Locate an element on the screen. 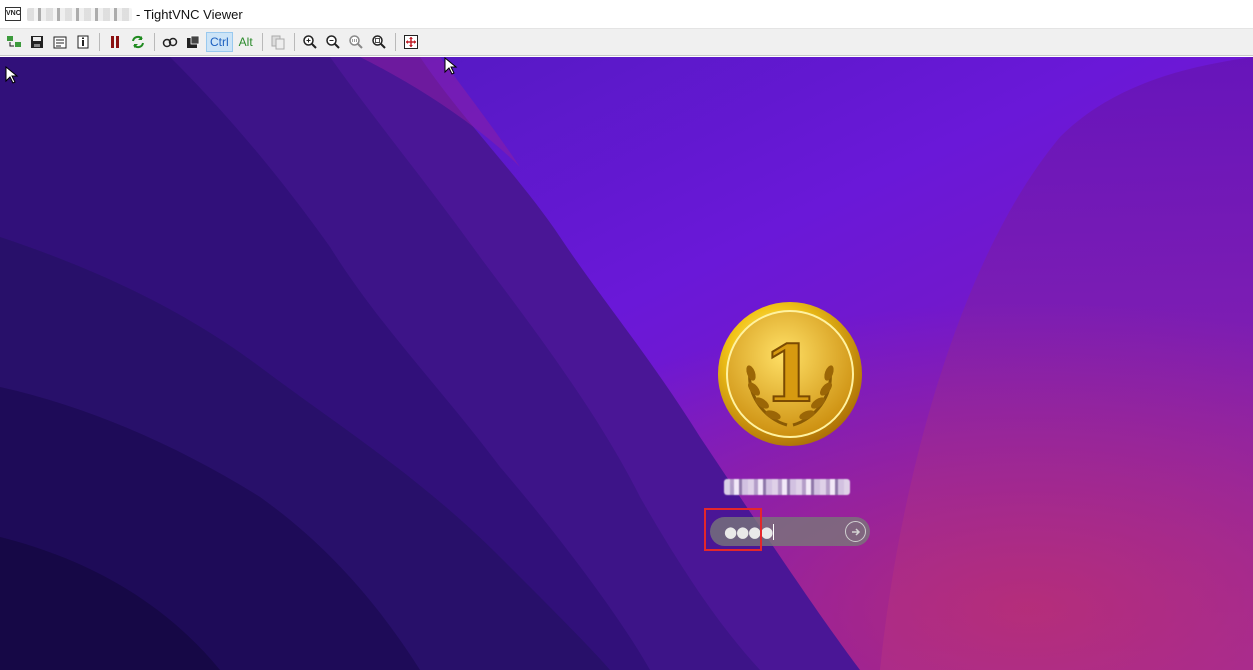  zoom-fit-button is located at coordinates (379, 42).